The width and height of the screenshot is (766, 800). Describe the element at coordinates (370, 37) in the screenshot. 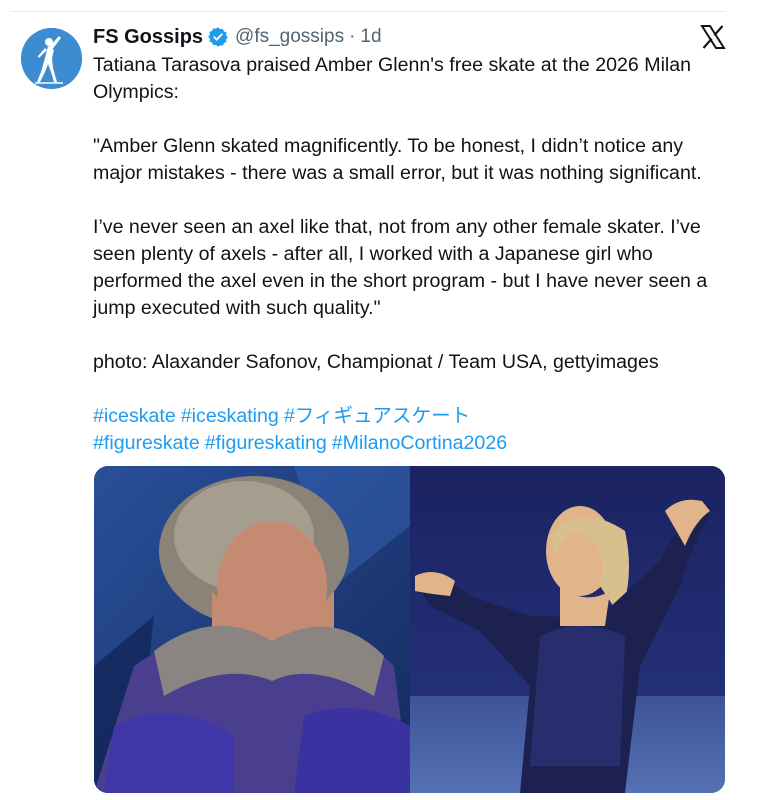

I see `timestamp: 1d` at that location.